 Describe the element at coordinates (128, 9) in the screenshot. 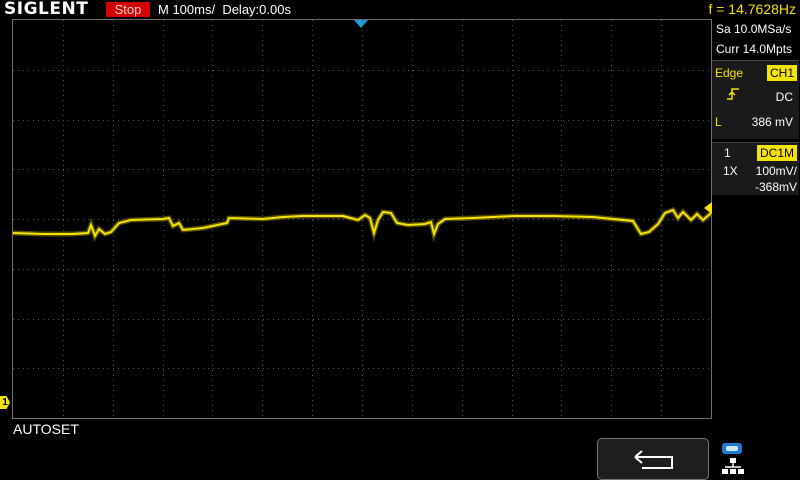

I see `run-stop-badge: Stop` at that location.